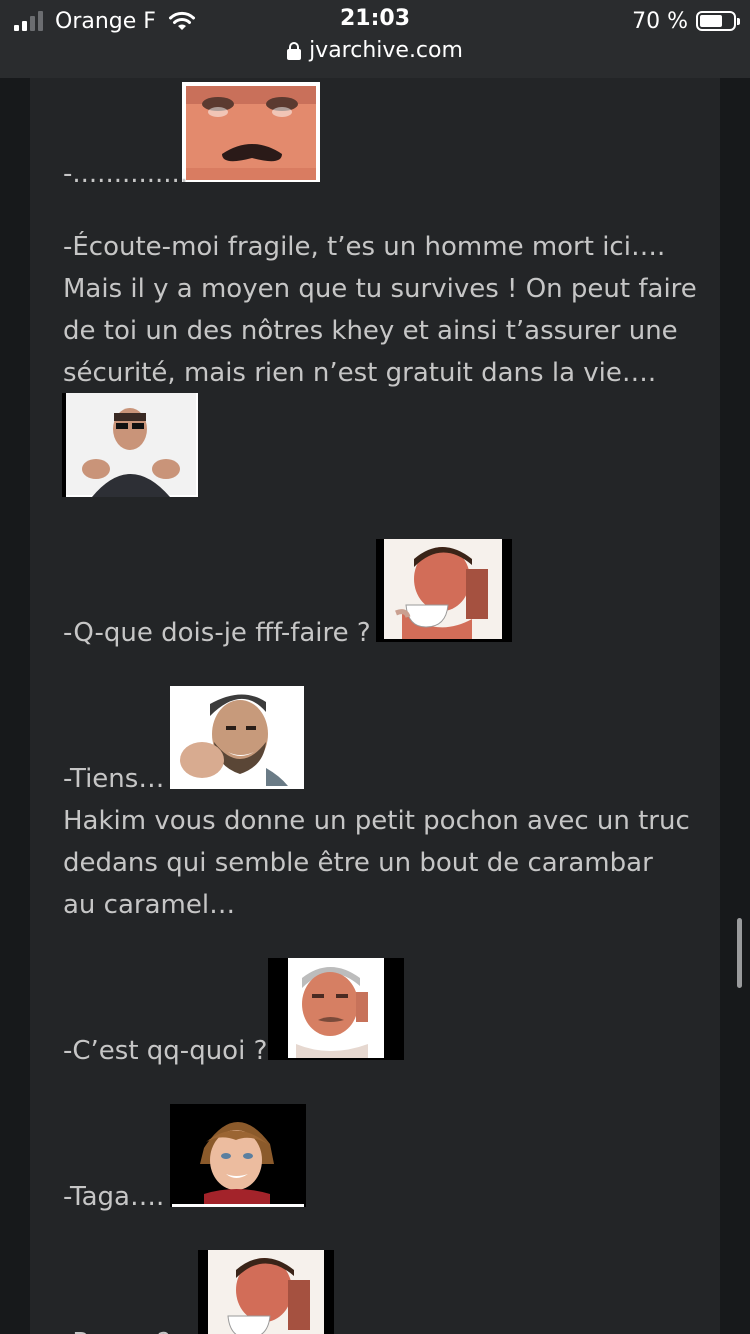 Image resolution: width=750 pixels, height=1334 pixels. Describe the element at coordinates (386, 50) in the screenshot. I see `url-text: jvarchive.com` at that location.